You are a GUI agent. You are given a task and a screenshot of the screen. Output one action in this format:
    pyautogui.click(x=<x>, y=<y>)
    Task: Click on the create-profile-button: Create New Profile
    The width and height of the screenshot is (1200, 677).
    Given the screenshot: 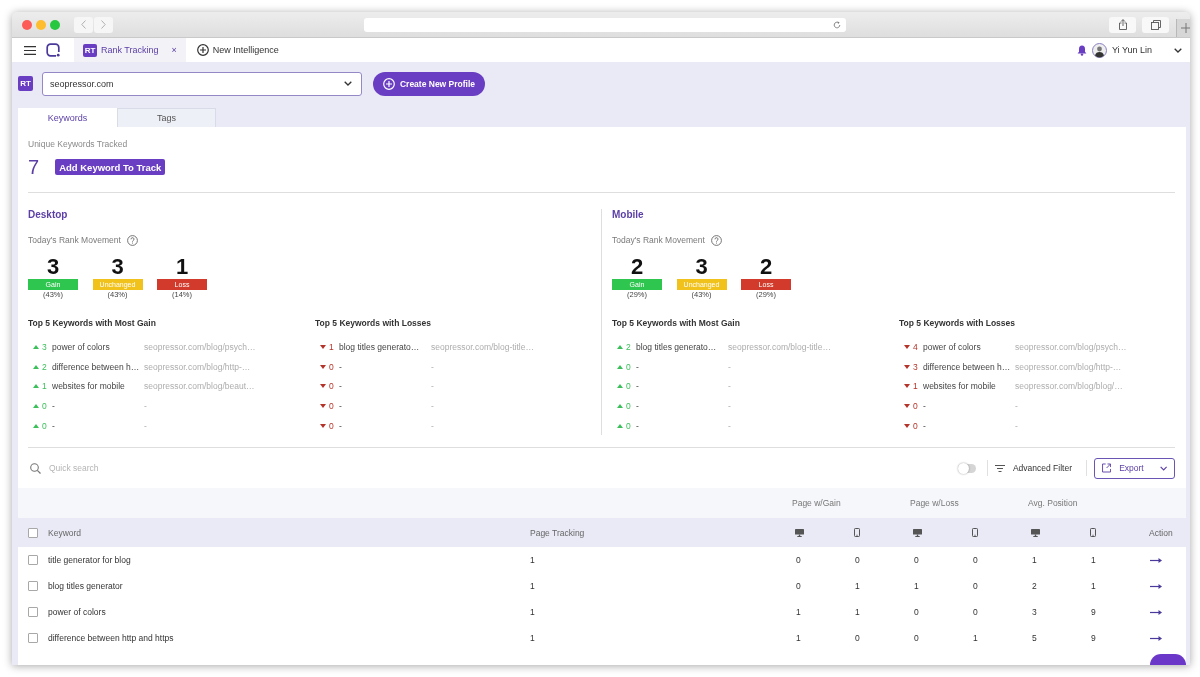 What is the action you would take?
    pyautogui.click(x=429, y=83)
    